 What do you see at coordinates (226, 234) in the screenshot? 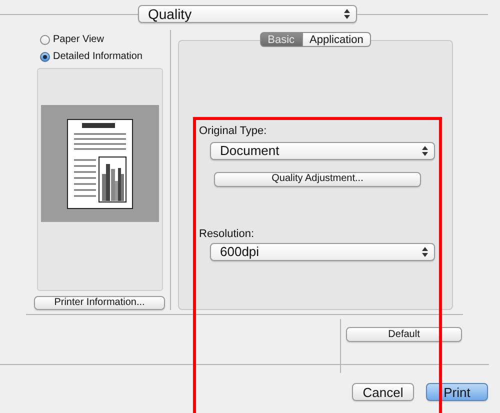
I see `field-label: Resolution:` at bounding box center [226, 234].